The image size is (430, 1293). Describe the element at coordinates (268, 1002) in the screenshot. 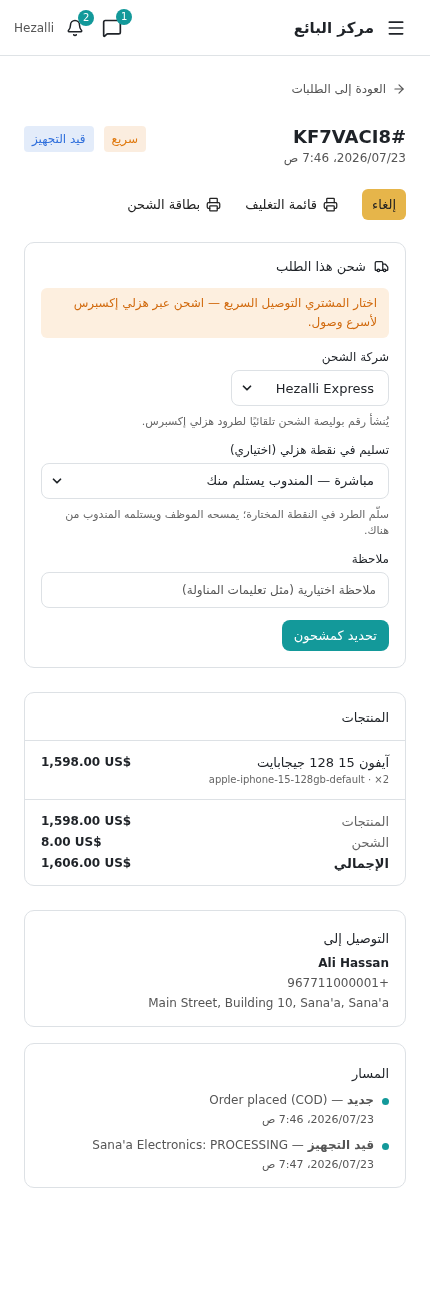

I see `address-text: Main Street, Building 10, Sana'a, Sana'a` at that location.